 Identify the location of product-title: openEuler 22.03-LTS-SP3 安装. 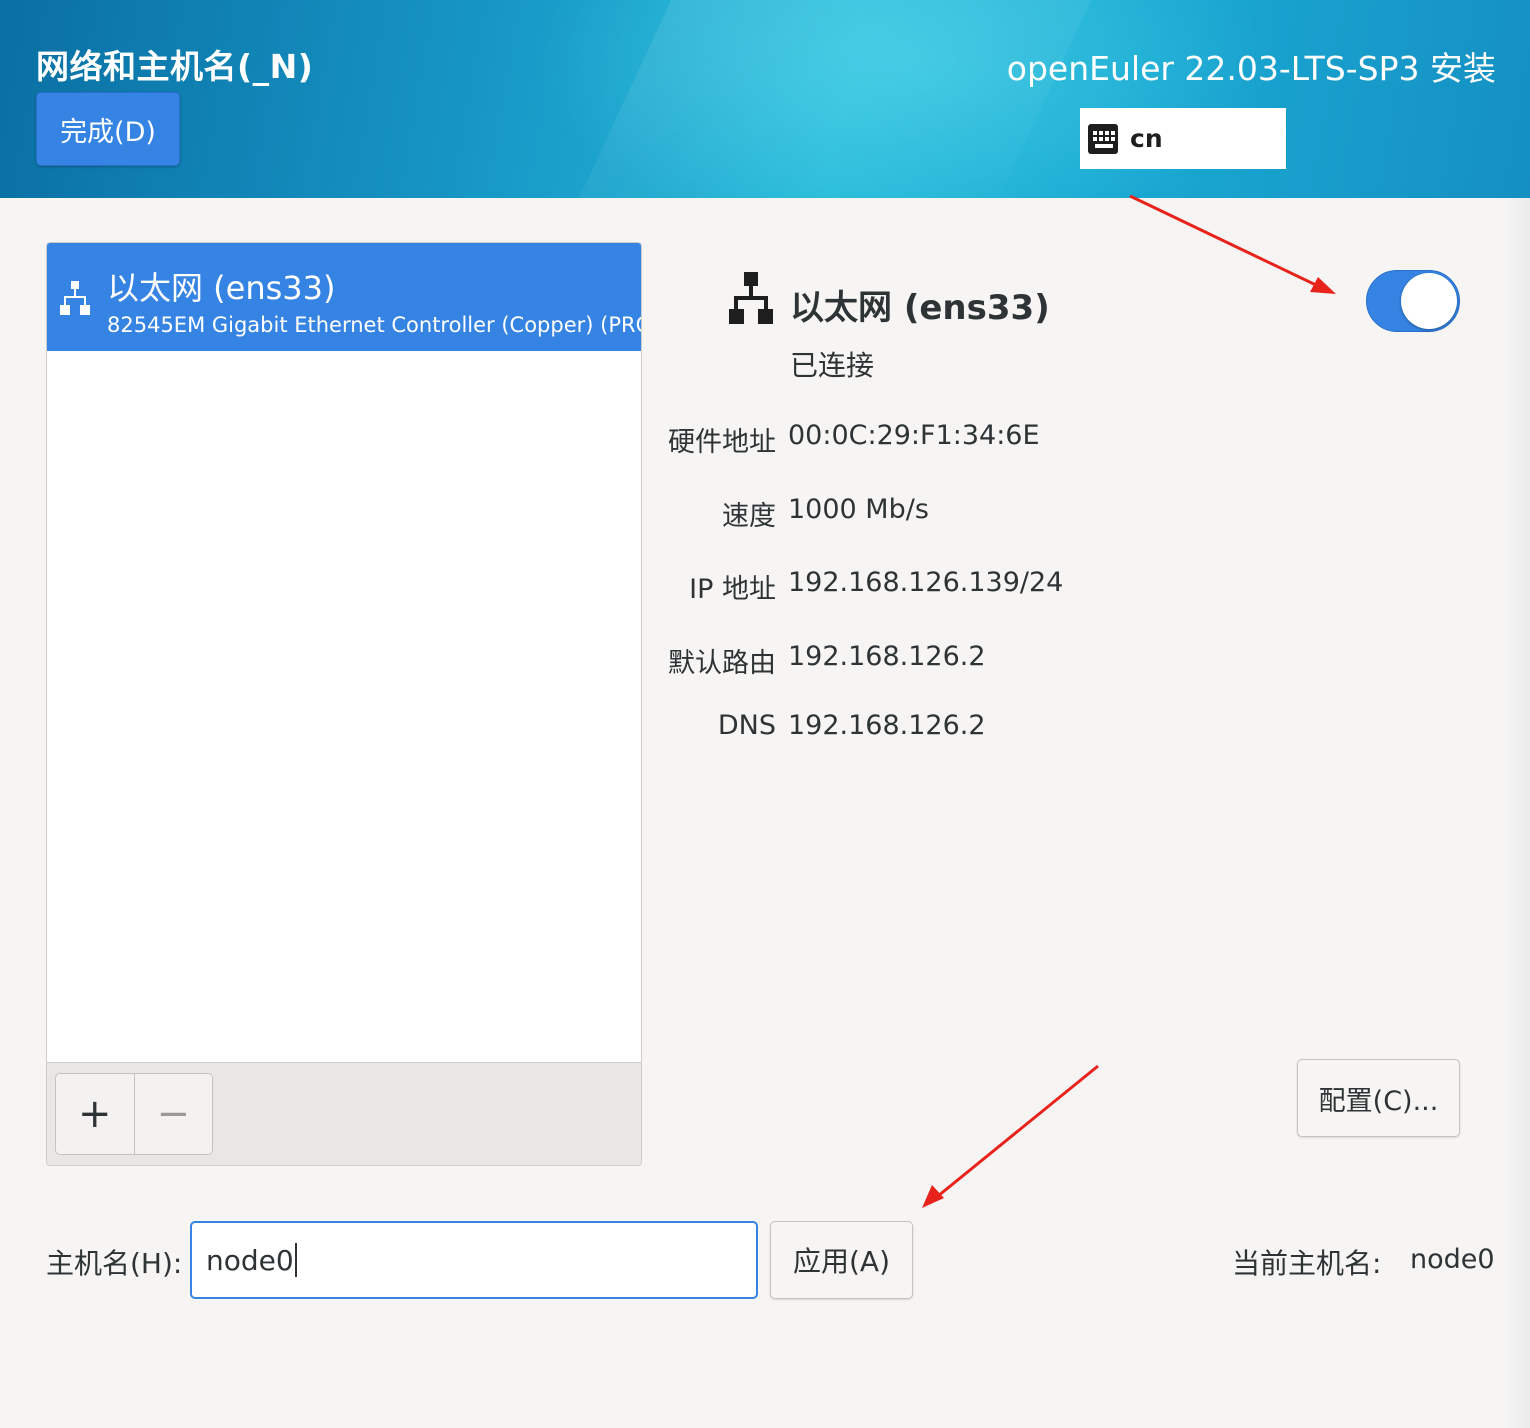
(1251, 68).